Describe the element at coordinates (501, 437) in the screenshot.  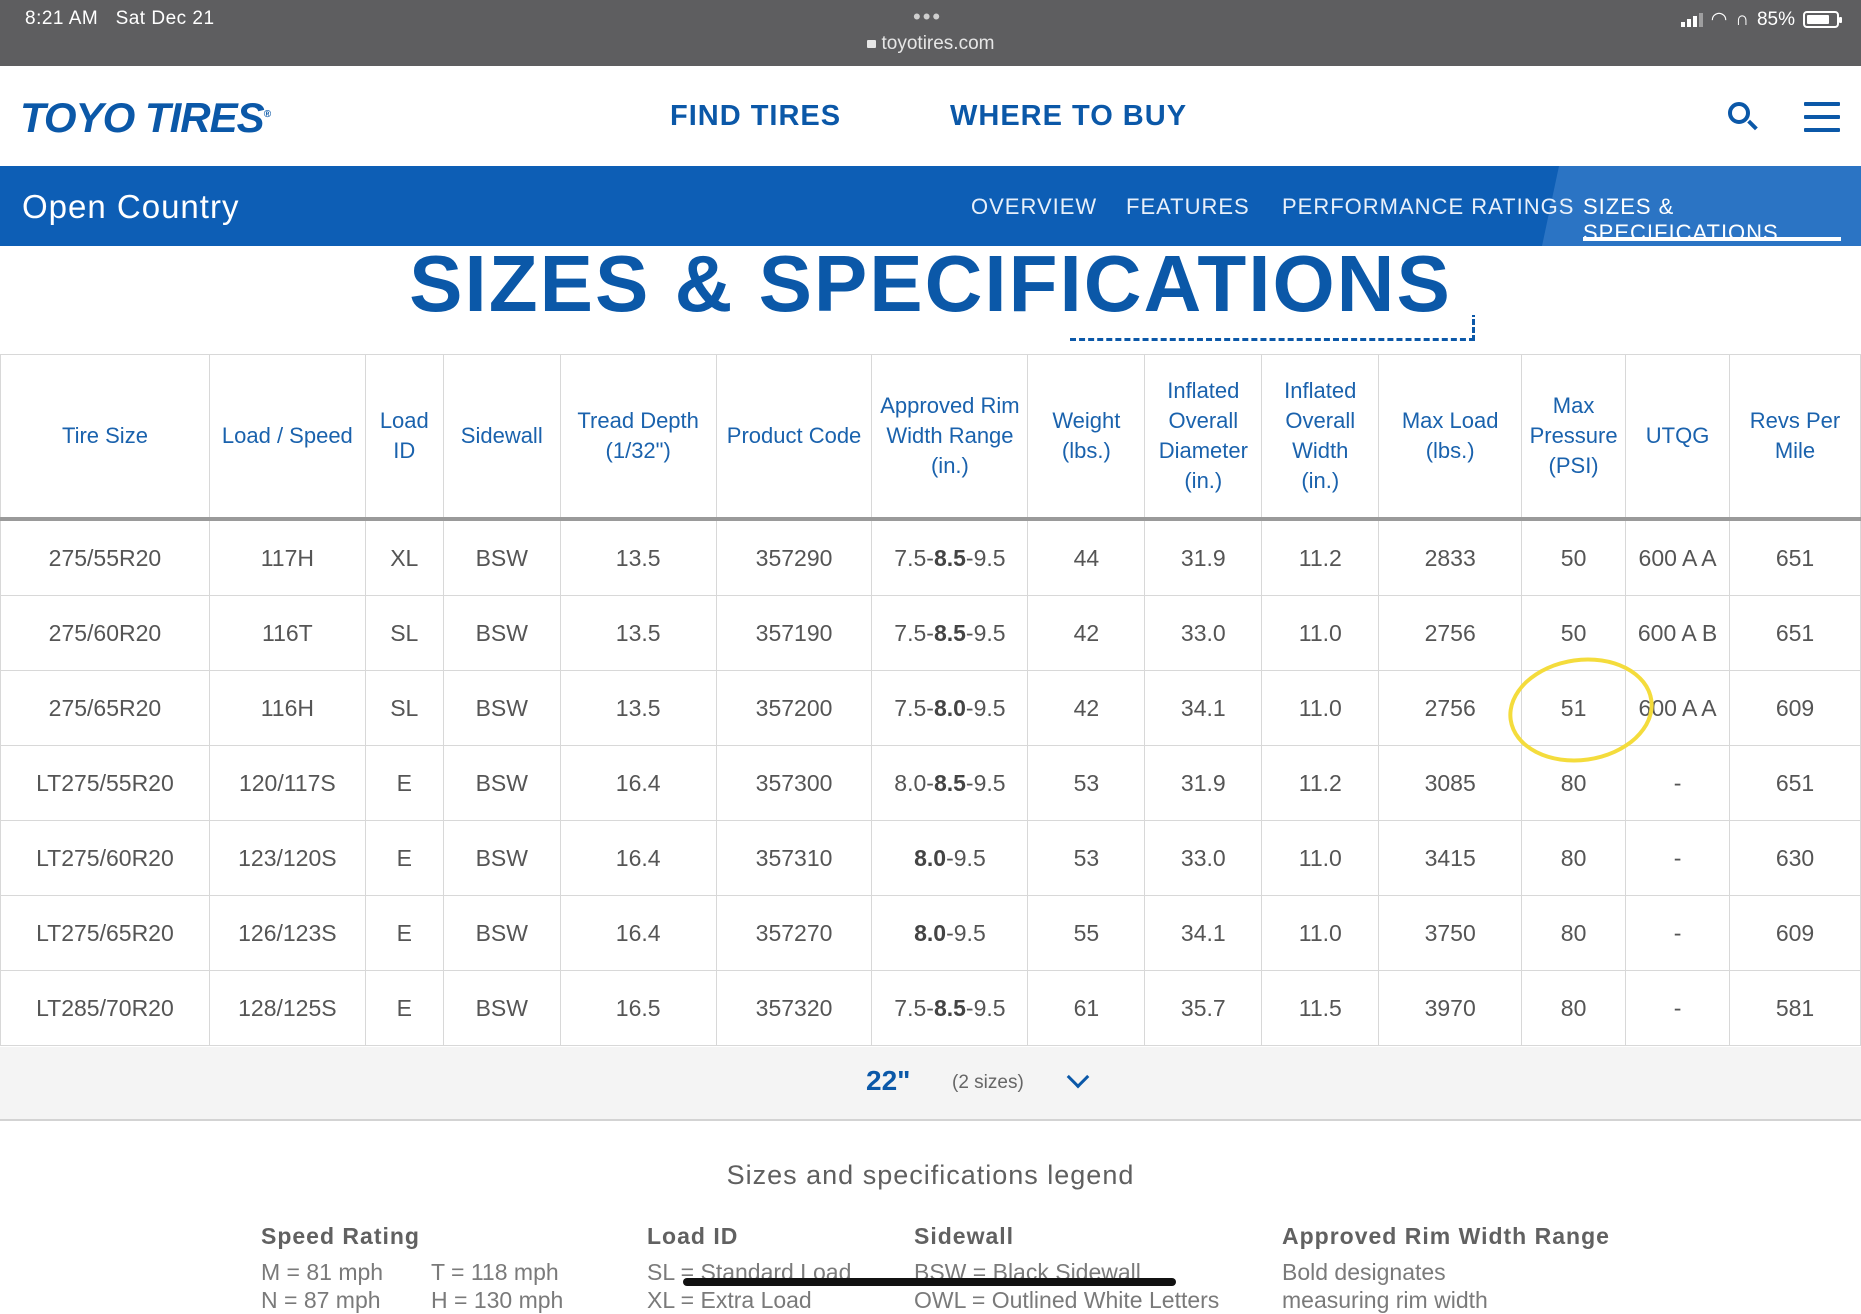
I see `column-header: Sidewall` at that location.